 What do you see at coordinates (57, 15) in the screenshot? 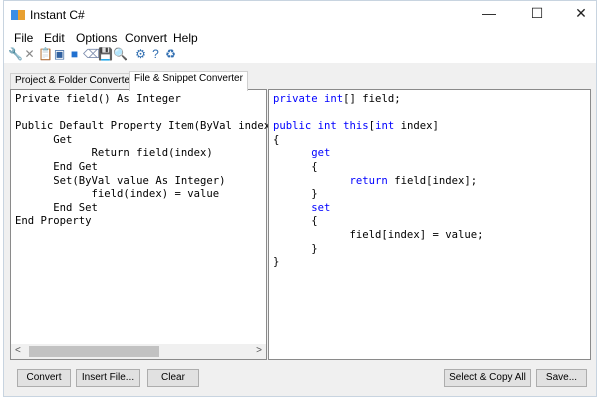
I see `window-title: Instant C#` at bounding box center [57, 15].